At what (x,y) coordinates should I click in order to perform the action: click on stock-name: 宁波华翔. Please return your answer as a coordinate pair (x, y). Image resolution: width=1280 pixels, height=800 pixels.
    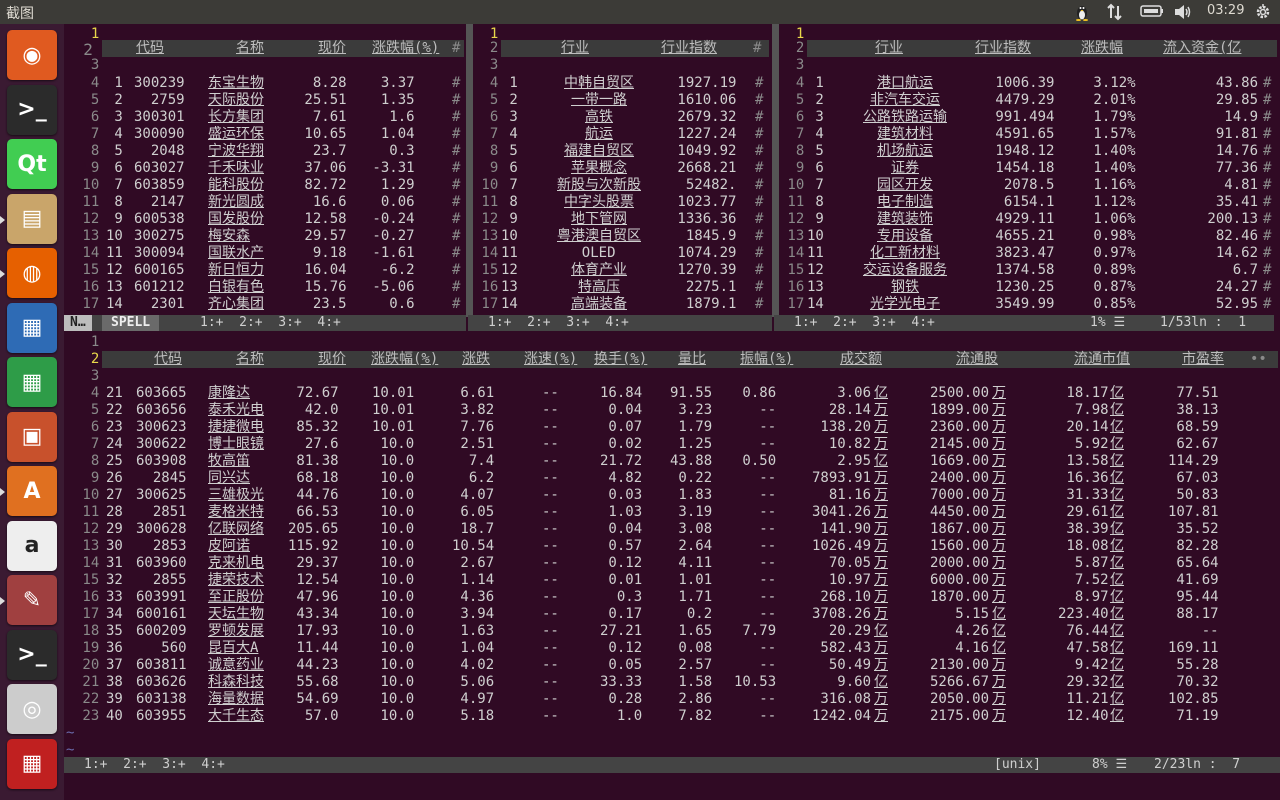
    Looking at the image, I should click on (236, 151).